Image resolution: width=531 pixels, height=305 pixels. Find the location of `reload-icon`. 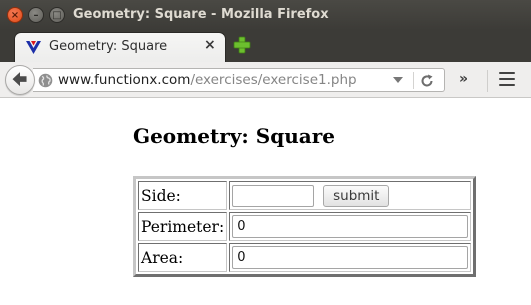

reload-icon is located at coordinates (427, 81).